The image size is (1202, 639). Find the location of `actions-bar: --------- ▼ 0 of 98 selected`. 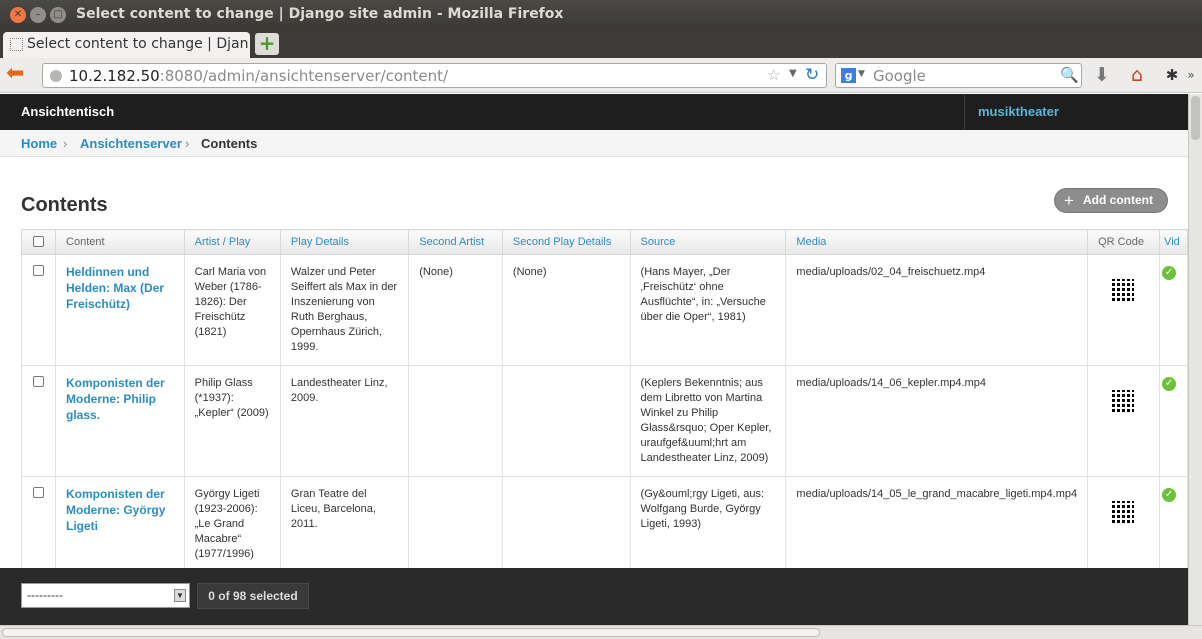

actions-bar: --------- ▼ 0 of 98 selected is located at coordinates (594, 596).